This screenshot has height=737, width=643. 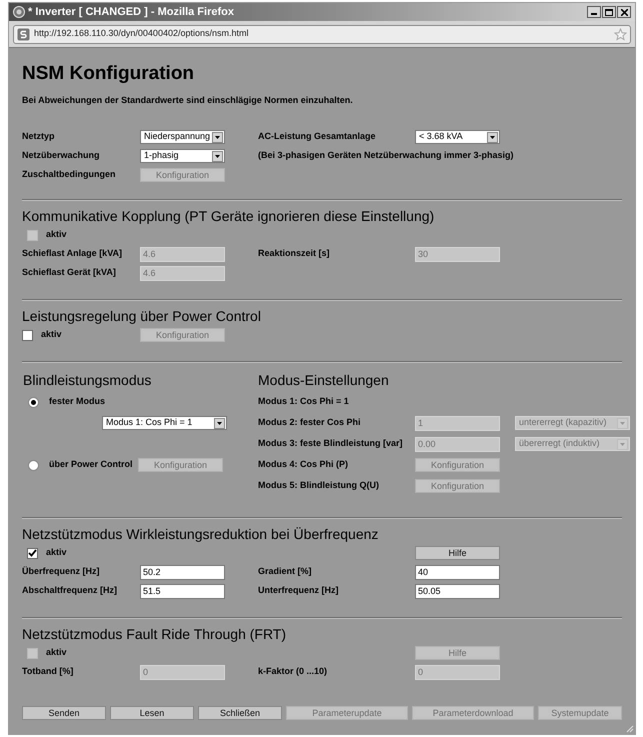 I want to click on resize-grip-icon, so click(x=630, y=729).